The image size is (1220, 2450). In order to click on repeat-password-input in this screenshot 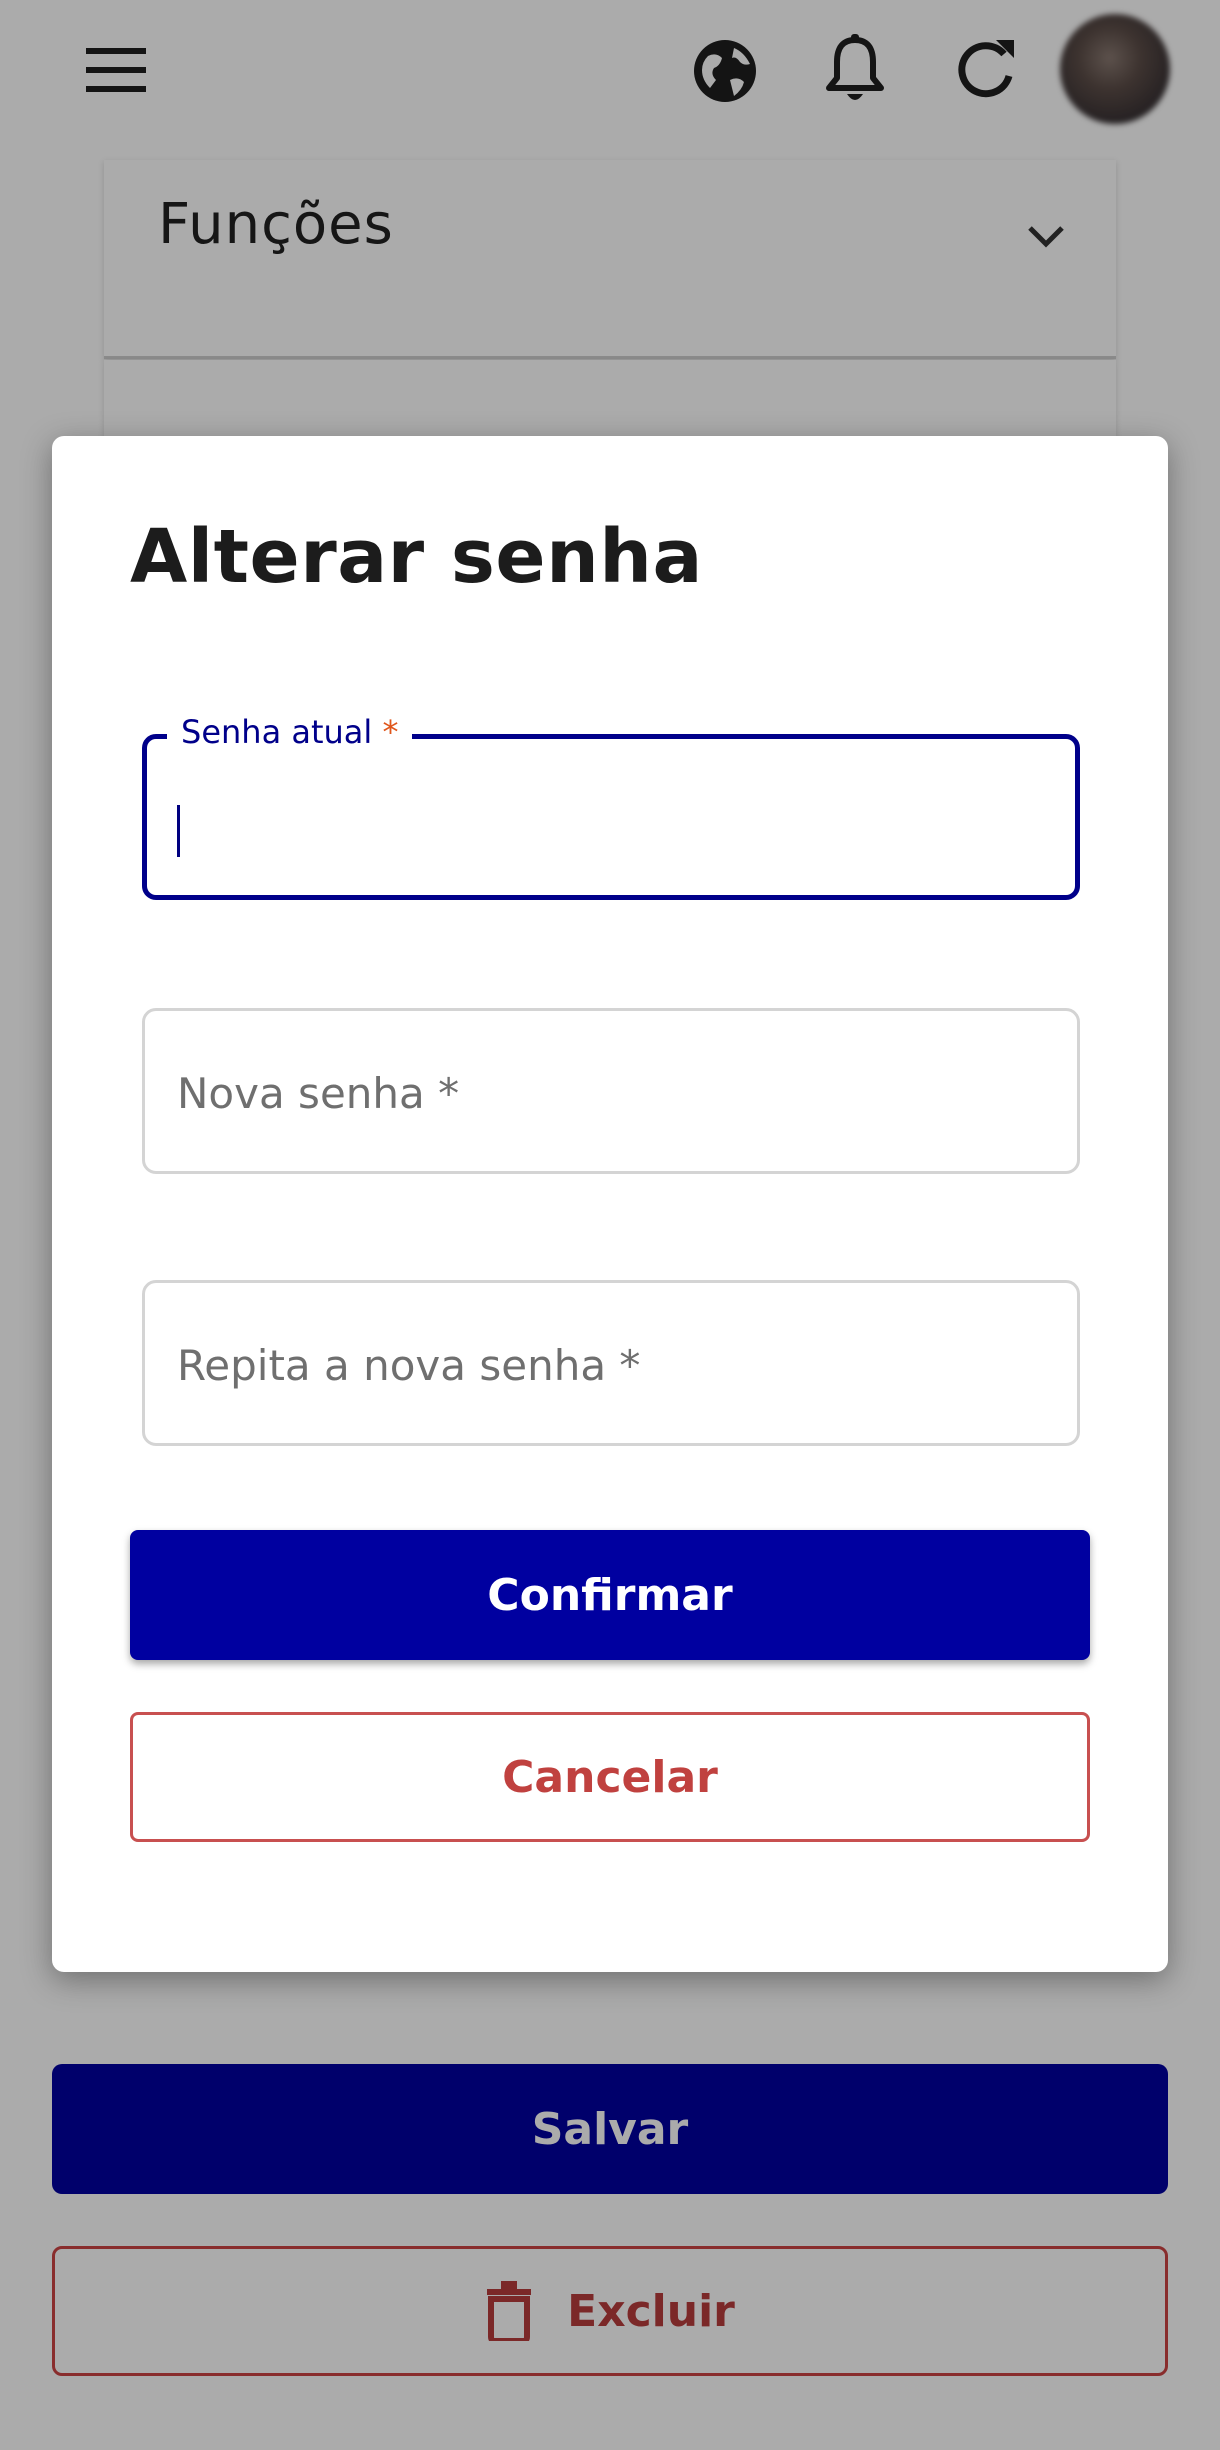, I will do `click(611, 1363)`.